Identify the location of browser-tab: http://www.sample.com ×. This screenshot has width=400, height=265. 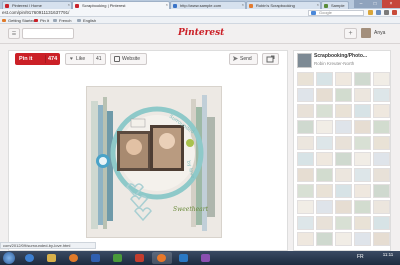
(208, 5).